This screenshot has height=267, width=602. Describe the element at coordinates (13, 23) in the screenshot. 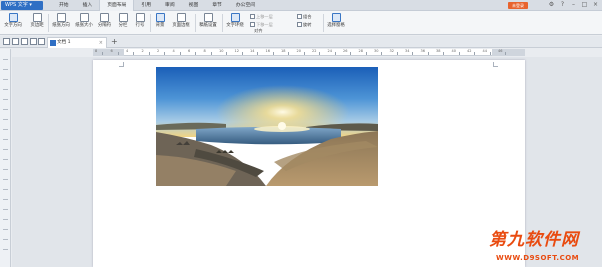

I see `text-direction-button: 文字方向` at that location.